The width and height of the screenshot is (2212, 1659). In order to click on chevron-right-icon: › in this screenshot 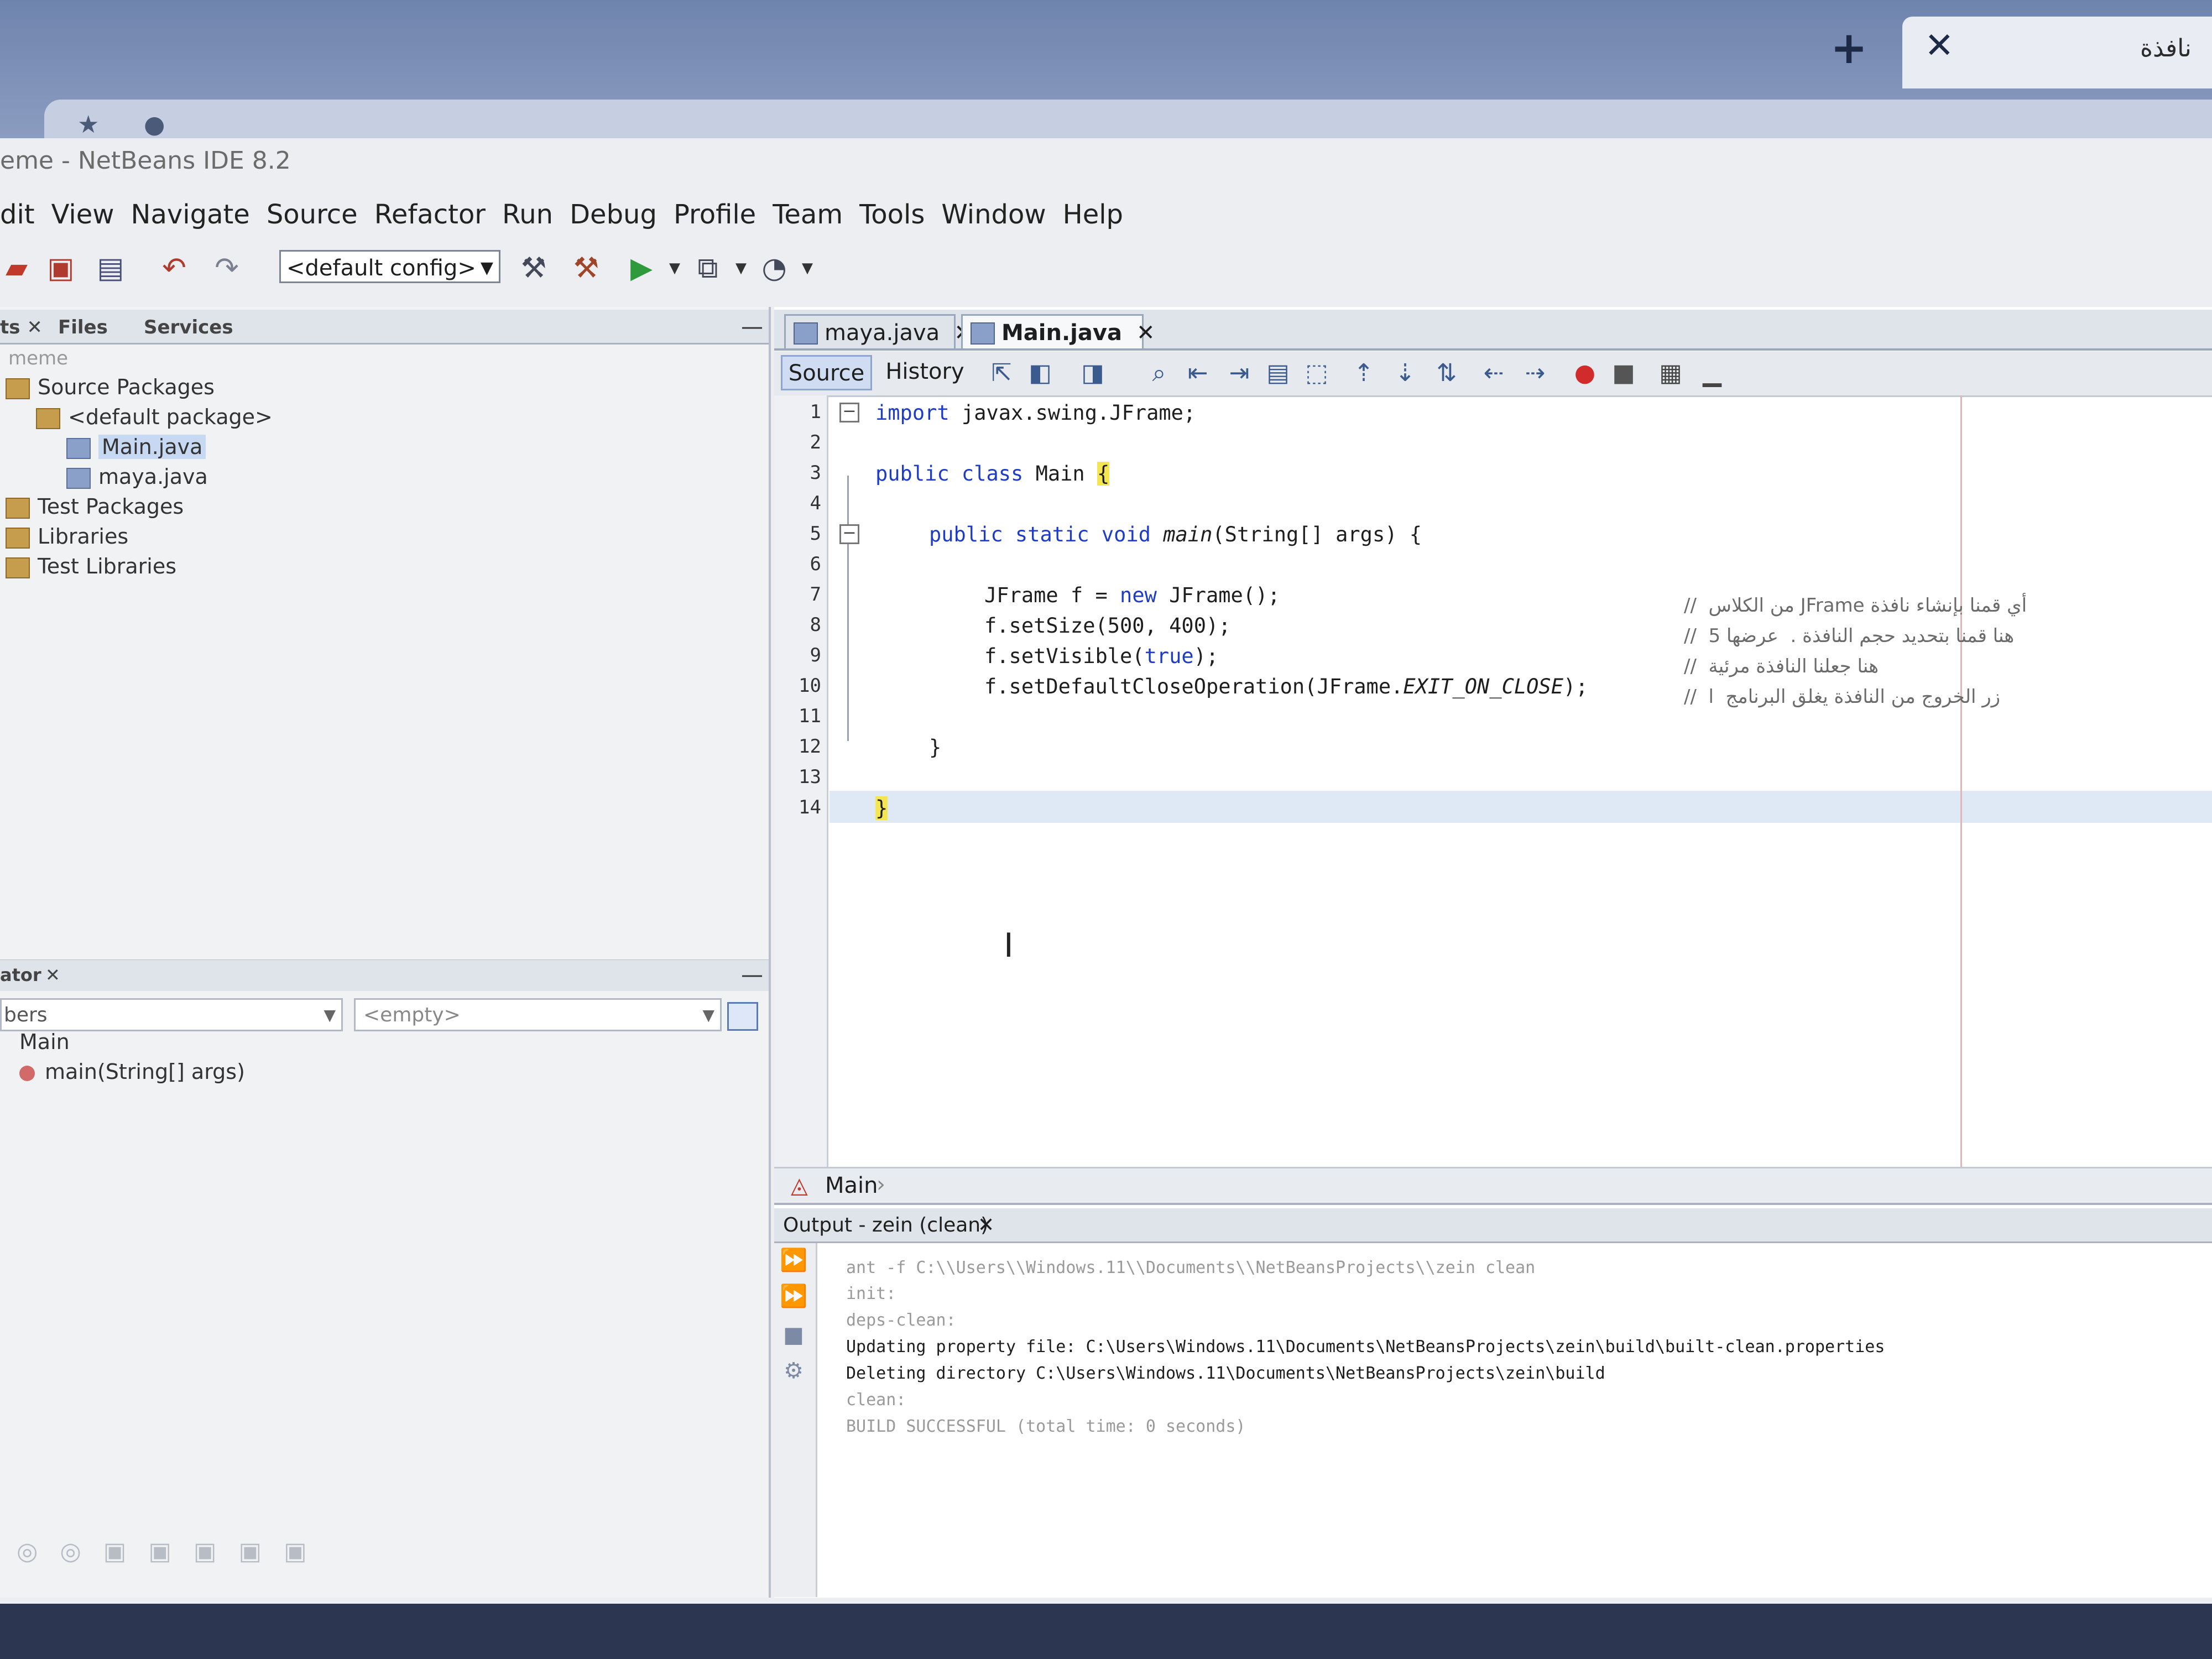, I will do `click(881, 1185)`.